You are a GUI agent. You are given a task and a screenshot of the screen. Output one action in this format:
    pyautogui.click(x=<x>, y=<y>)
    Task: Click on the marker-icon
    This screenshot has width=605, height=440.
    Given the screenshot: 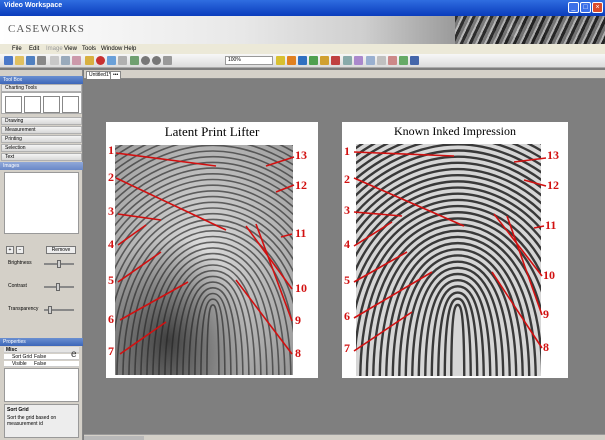 What is the action you would take?
    pyautogui.click(x=335, y=60)
    